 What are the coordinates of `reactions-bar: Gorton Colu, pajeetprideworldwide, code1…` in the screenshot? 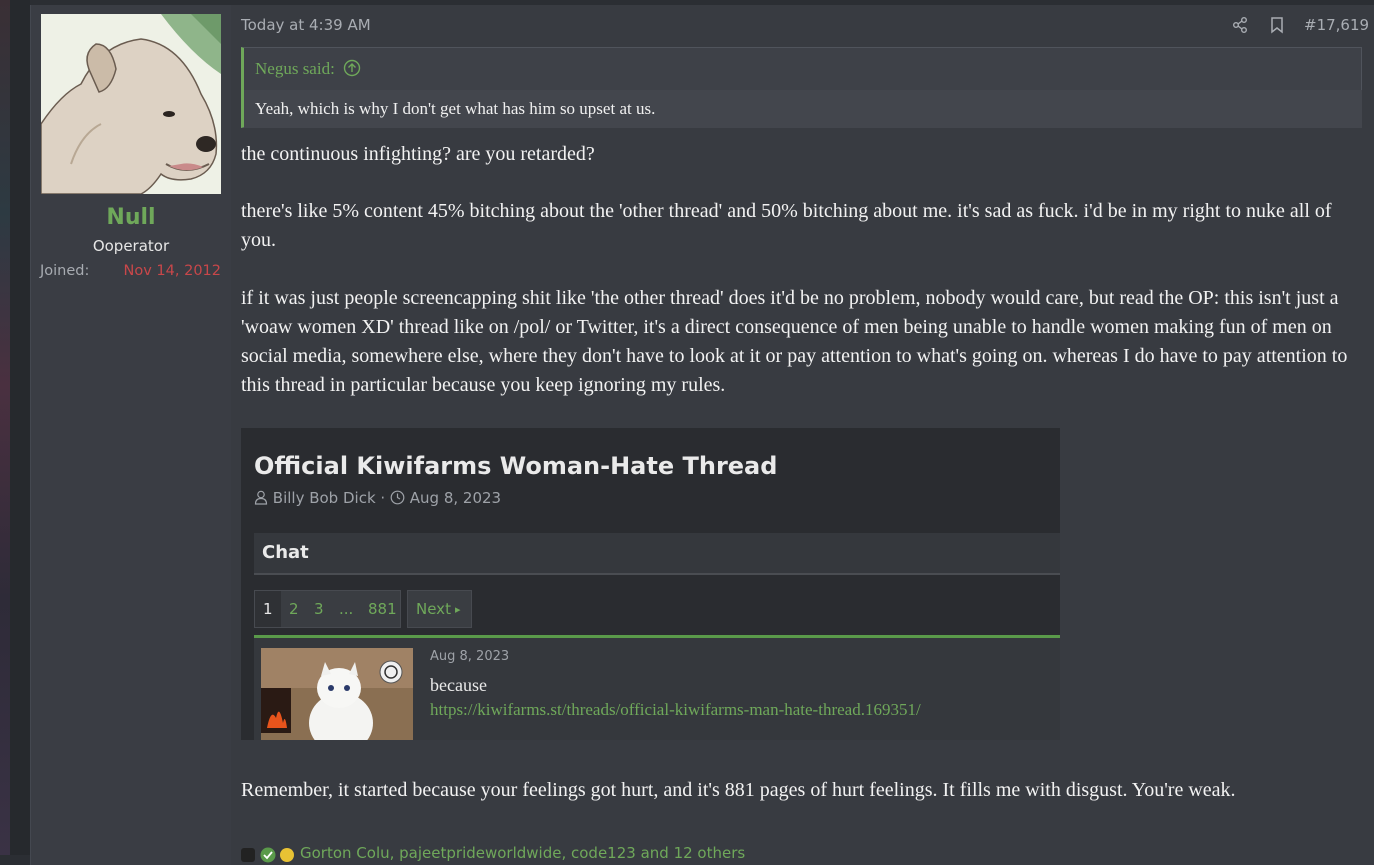 It's located at (641, 853).